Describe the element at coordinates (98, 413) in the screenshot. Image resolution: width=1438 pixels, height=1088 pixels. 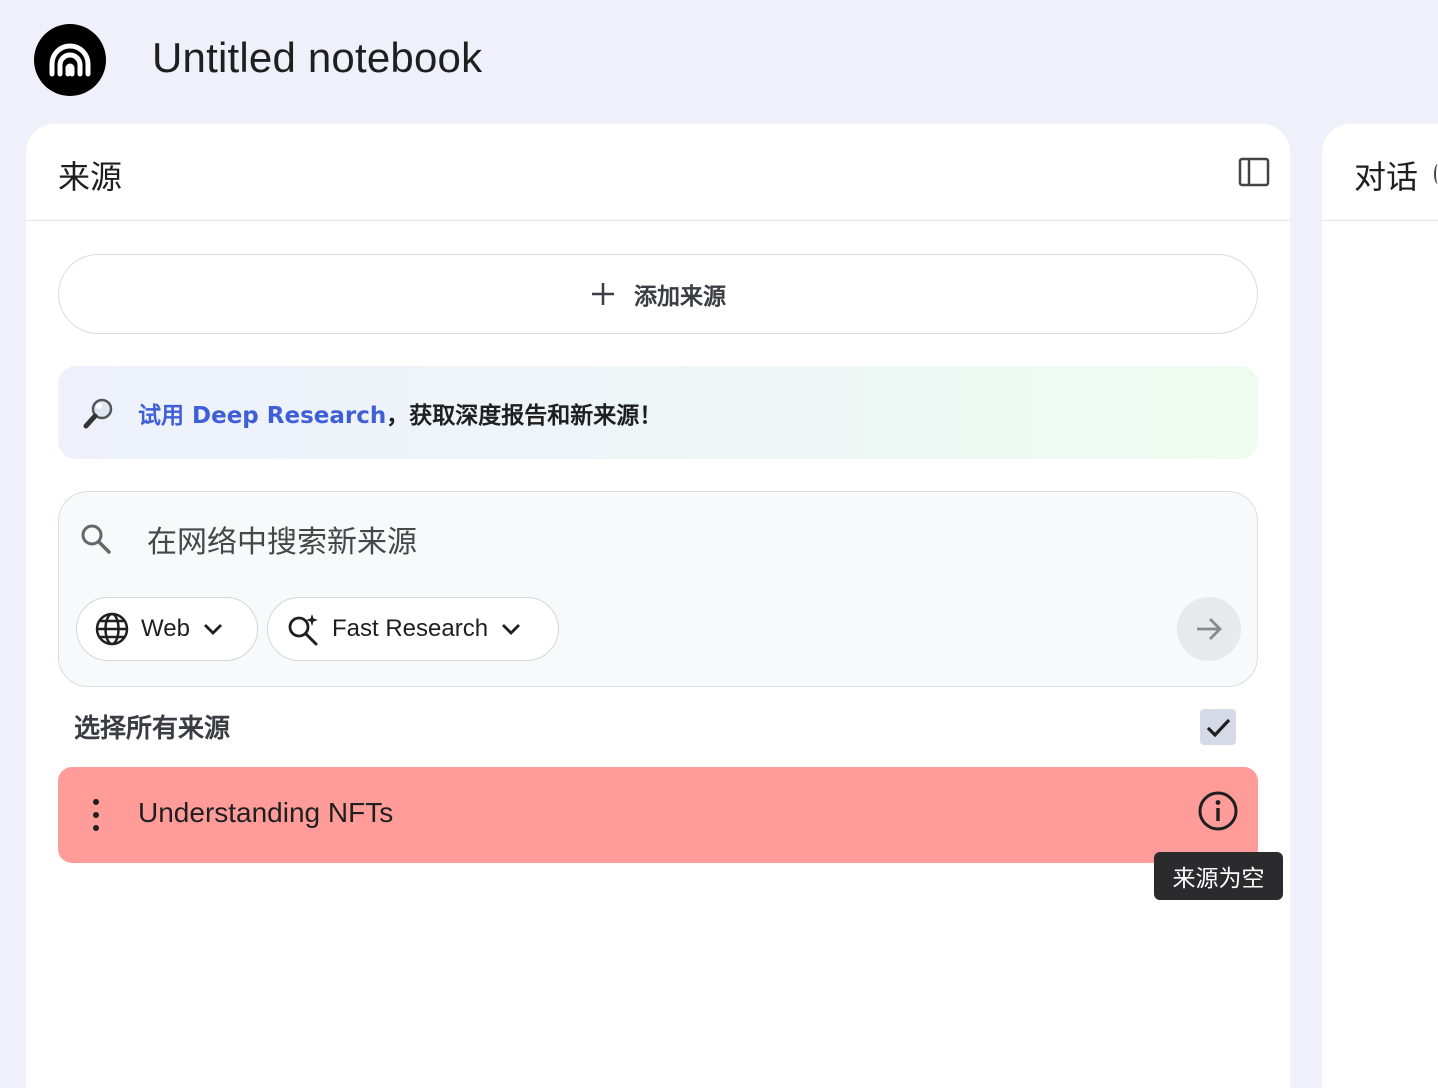
I see `magnifier-emoji-icon` at that location.